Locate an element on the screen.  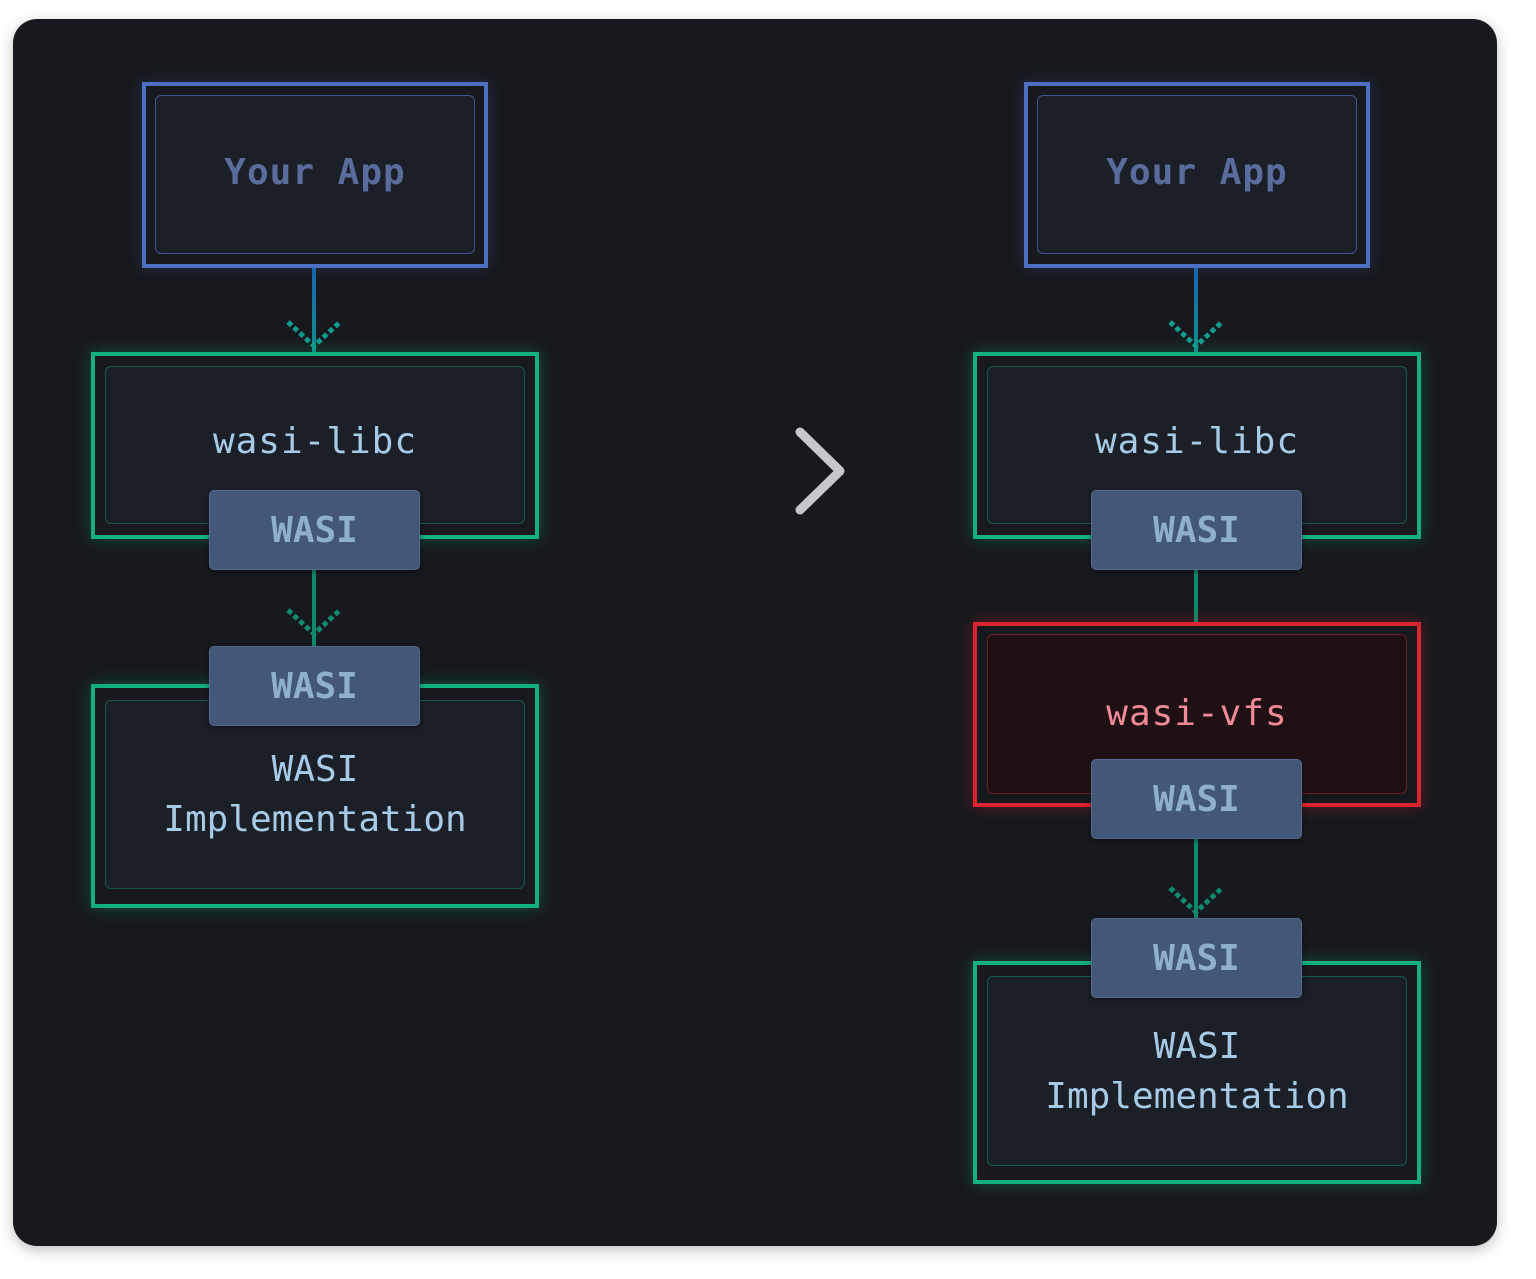
connector-line is located at coordinates (1196, 596).